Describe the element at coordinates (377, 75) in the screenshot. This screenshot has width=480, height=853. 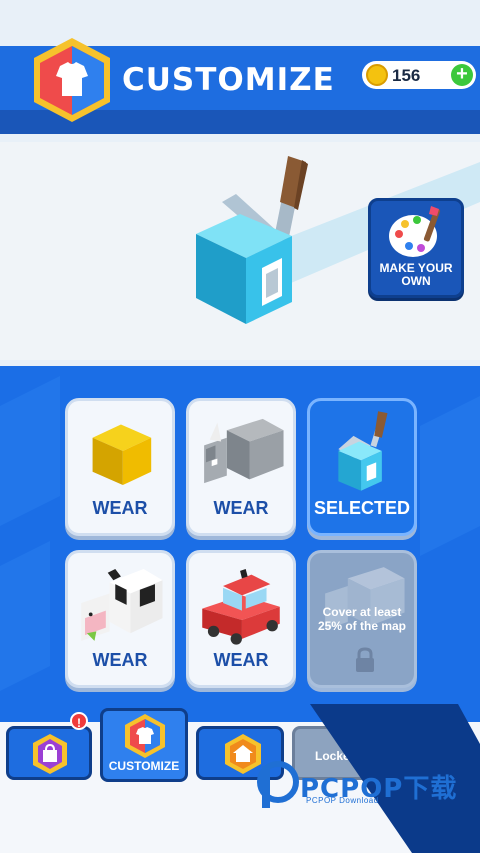
I see `coin-icon` at that location.